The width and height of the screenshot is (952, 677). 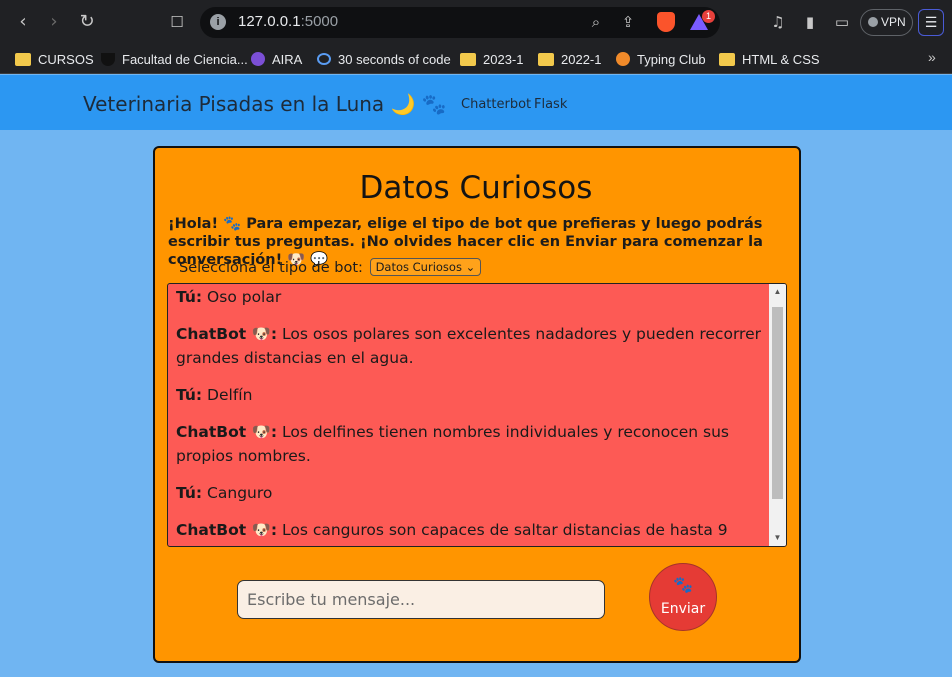 What do you see at coordinates (708, 16) in the screenshot?
I see `notification-badge: 1` at bounding box center [708, 16].